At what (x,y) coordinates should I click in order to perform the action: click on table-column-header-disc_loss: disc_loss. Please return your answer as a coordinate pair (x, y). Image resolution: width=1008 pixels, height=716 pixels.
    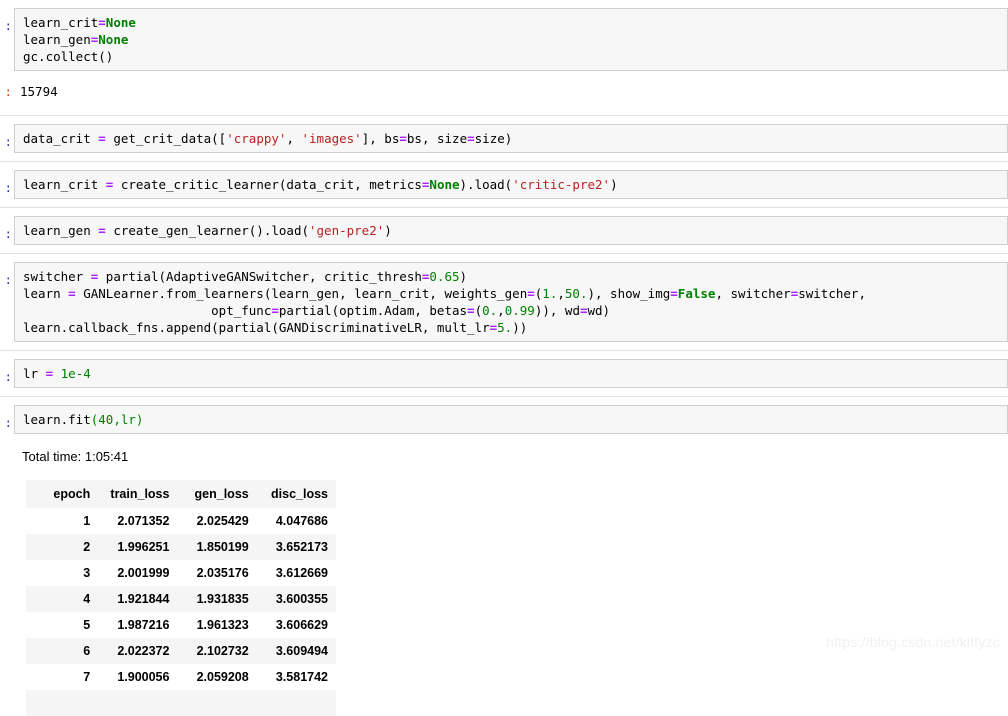
    Looking at the image, I should click on (299, 494).